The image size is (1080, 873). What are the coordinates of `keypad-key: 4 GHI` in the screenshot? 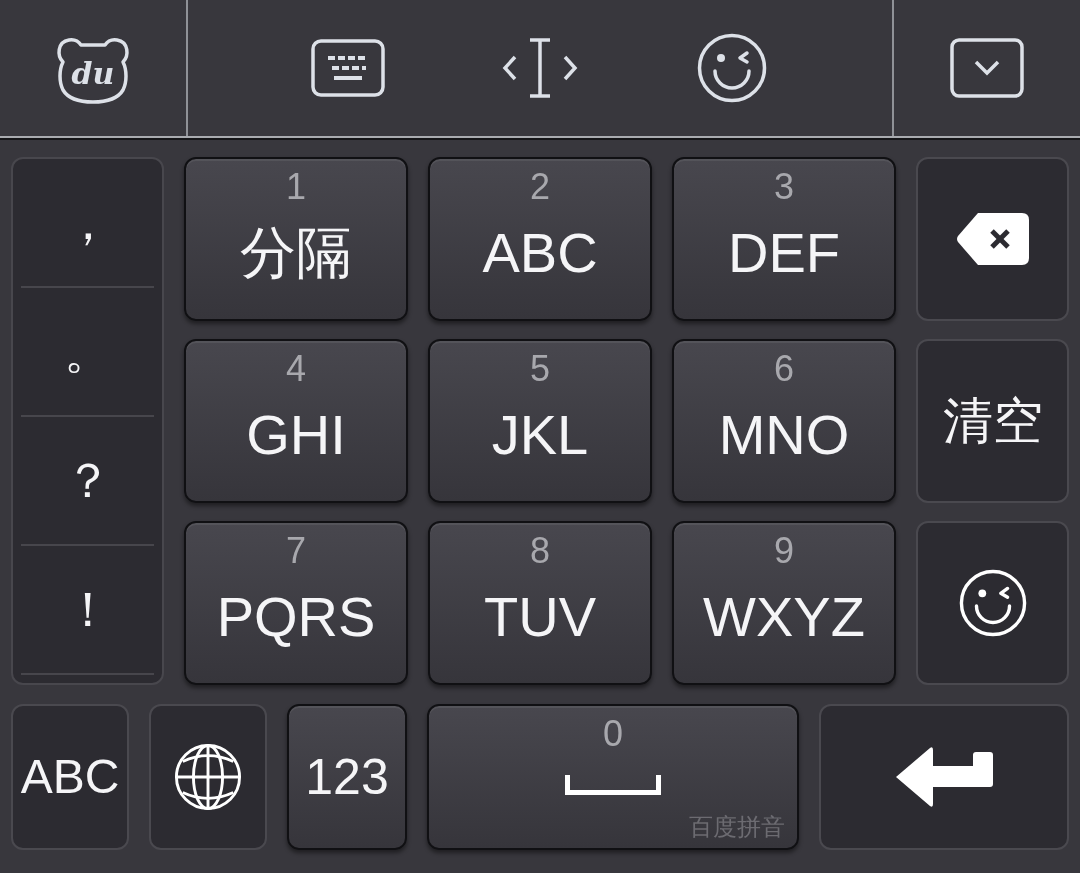 It's located at (296, 421).